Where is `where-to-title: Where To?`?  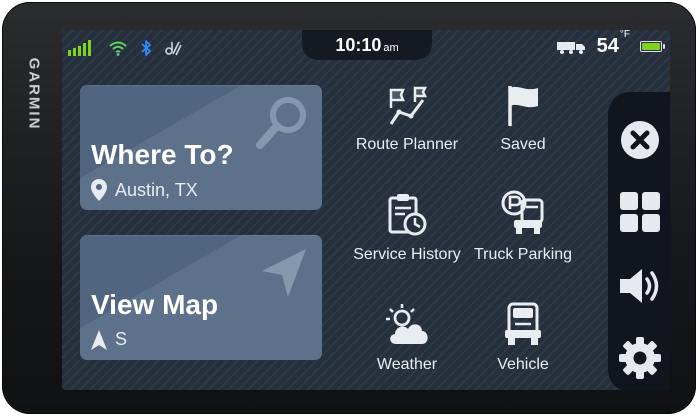 where-to-title: Where To? is located at coordinates (162, 154).